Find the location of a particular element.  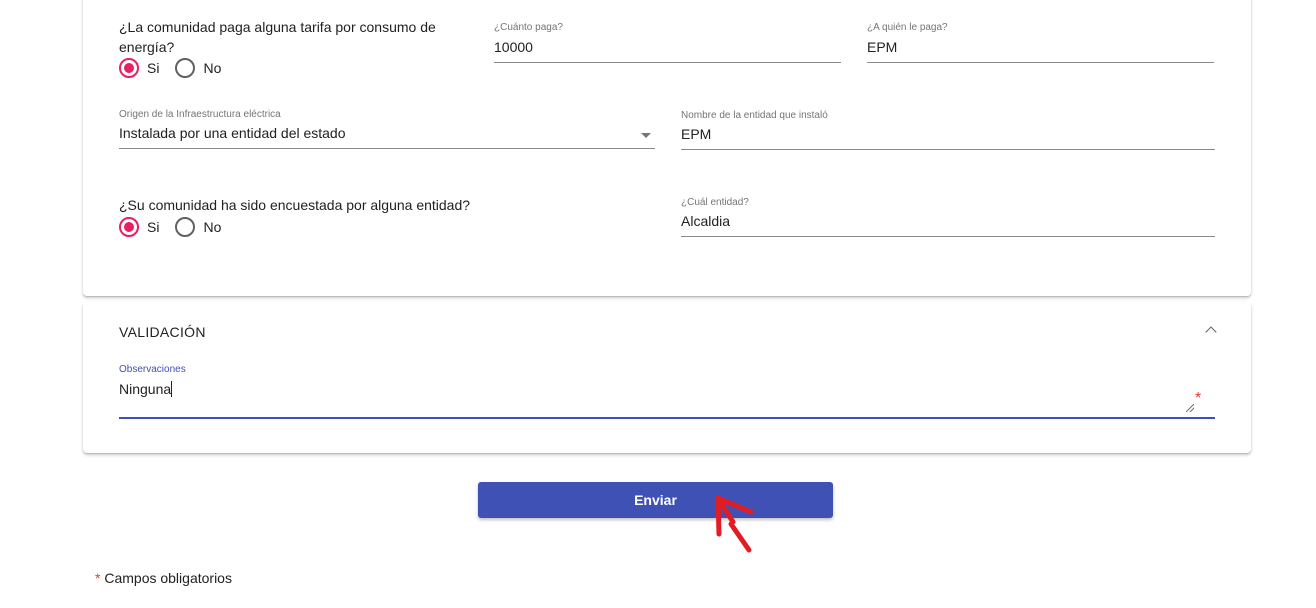

payee-input: EPM is located at coordinates (1040, 47).